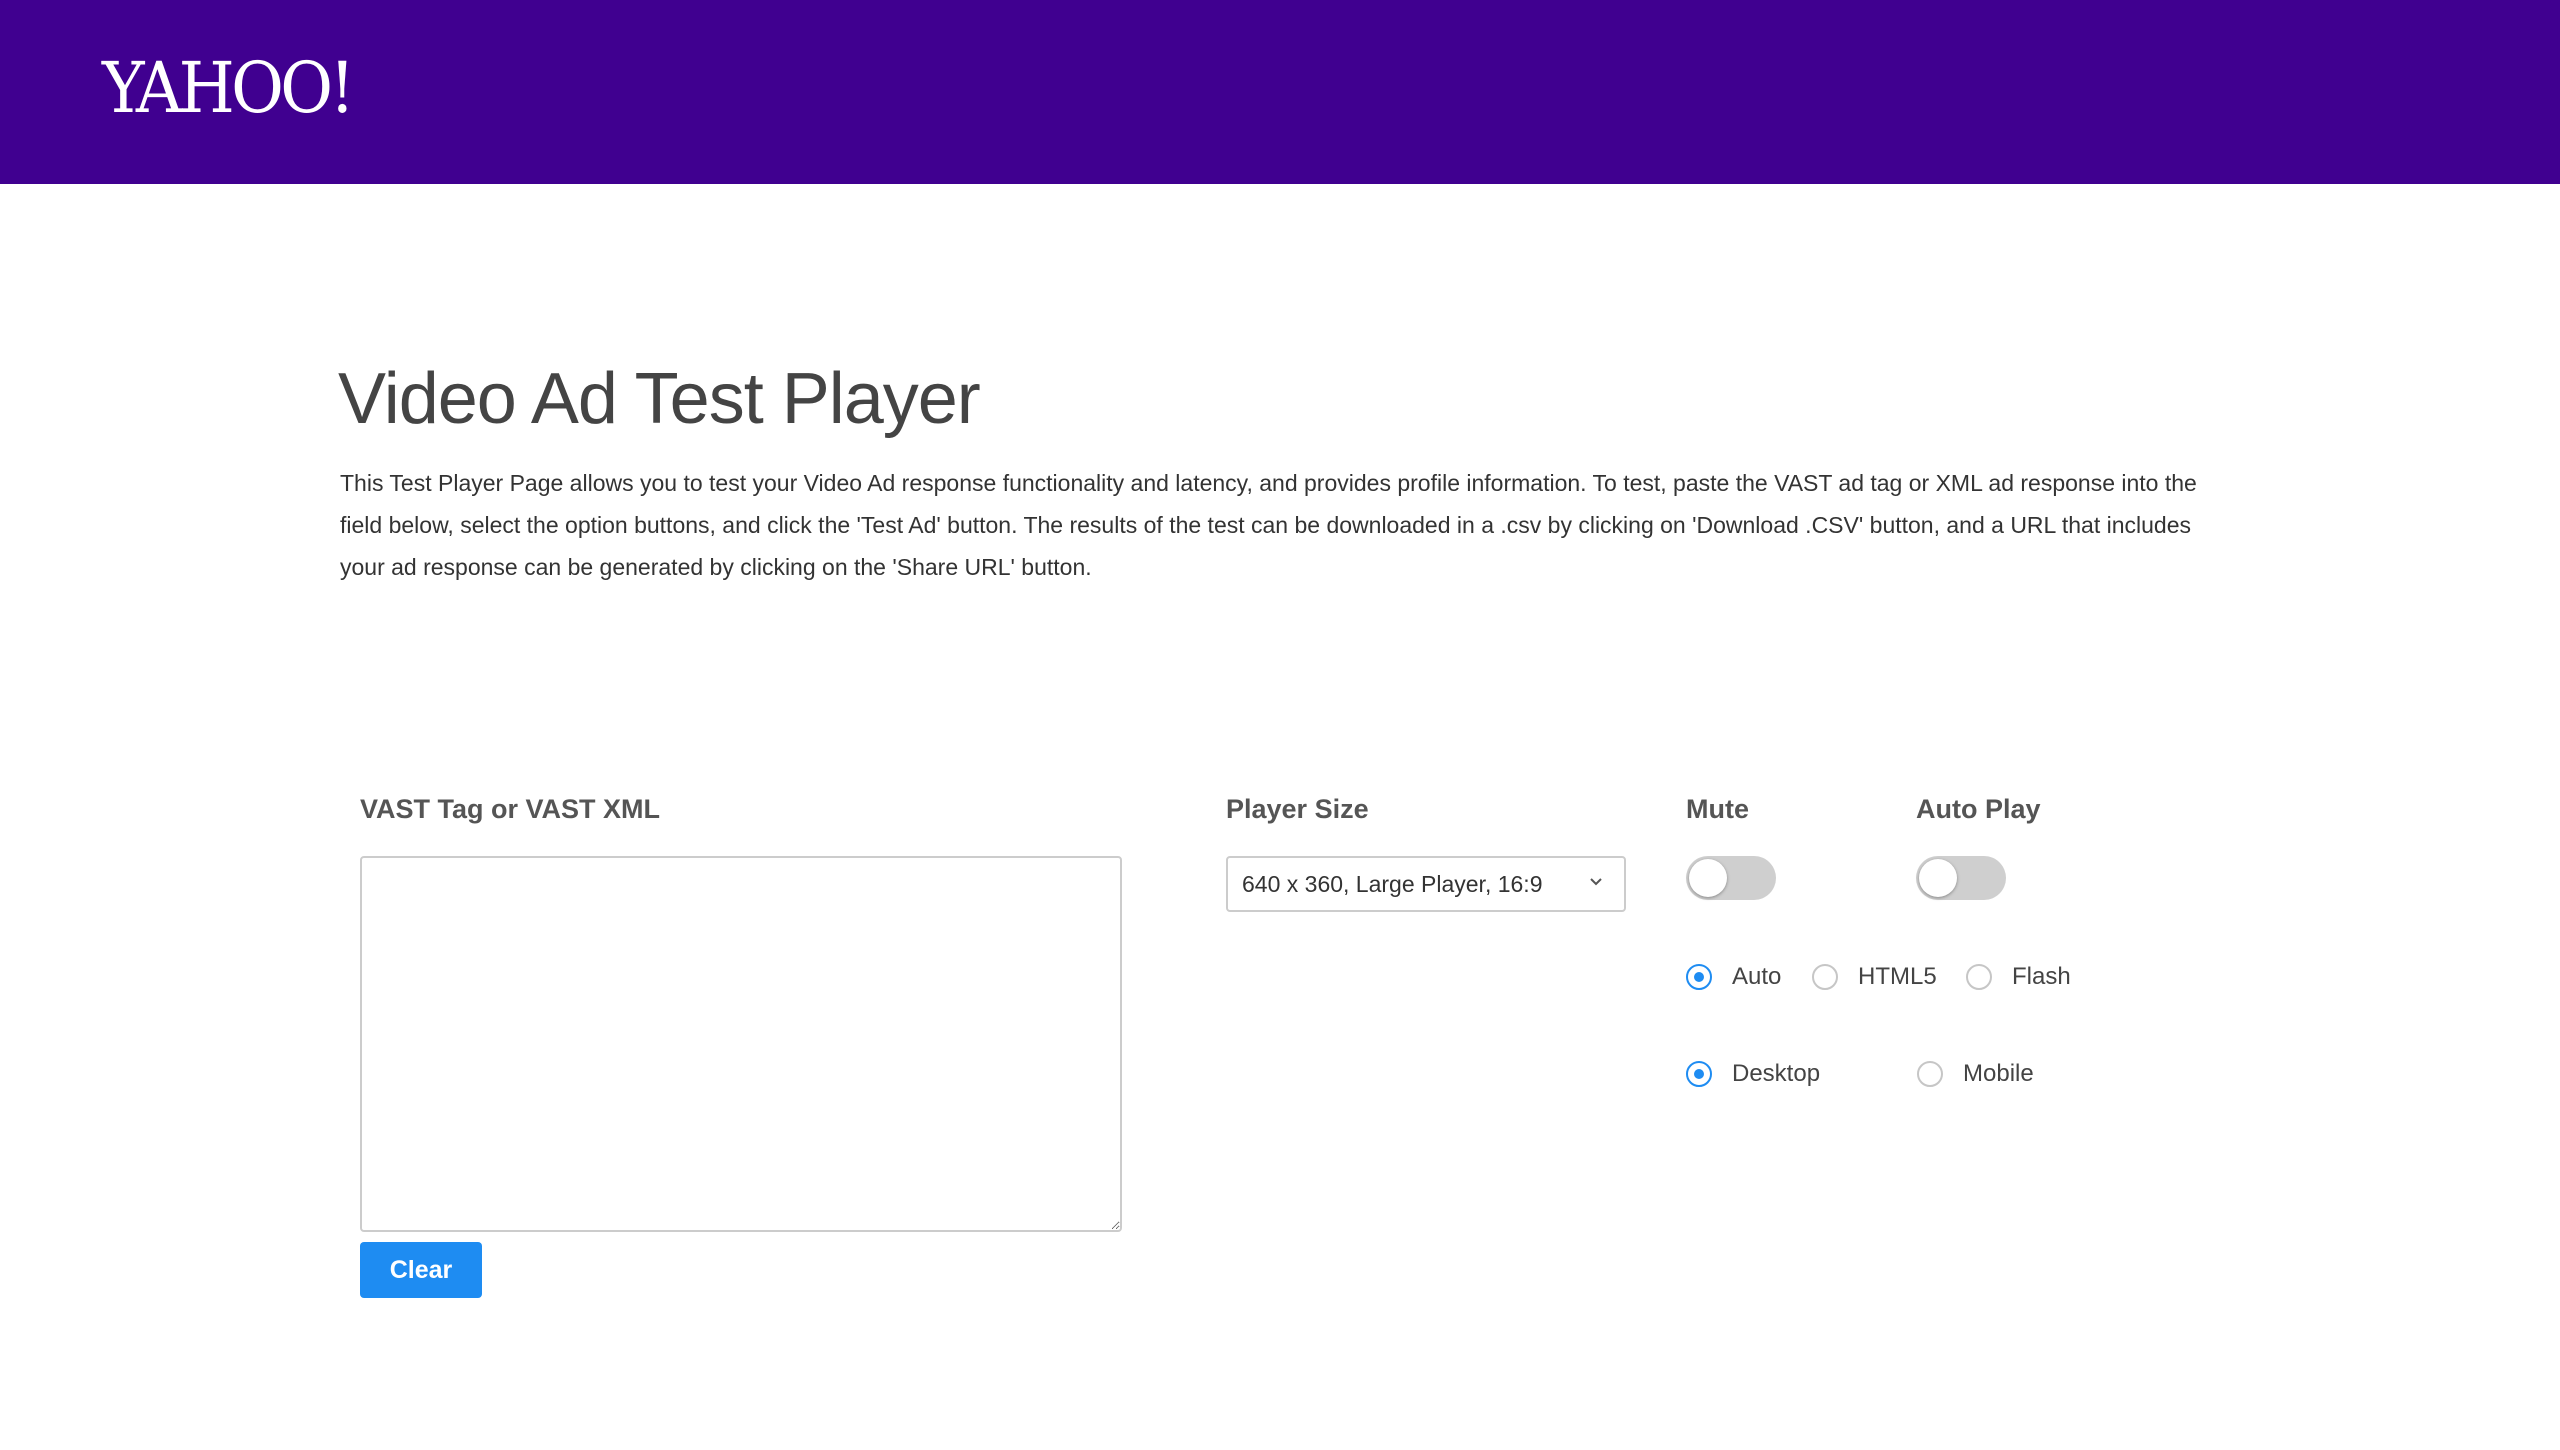 The width and height of the screenshot is (2560, 1450). Describe the element at coordinates (1825, 977) in the screenshot. I see `radio-html5-button` at that location.